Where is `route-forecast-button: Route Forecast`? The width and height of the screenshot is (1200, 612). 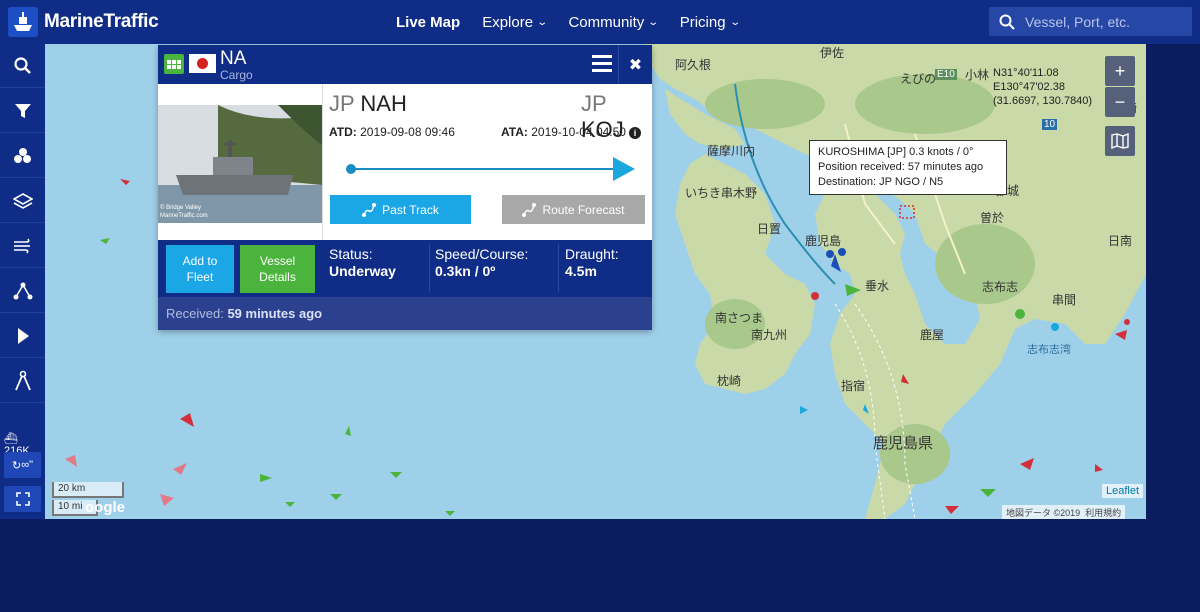 route-forecast-button: Route Forecast is located at coordinates (573, 209).